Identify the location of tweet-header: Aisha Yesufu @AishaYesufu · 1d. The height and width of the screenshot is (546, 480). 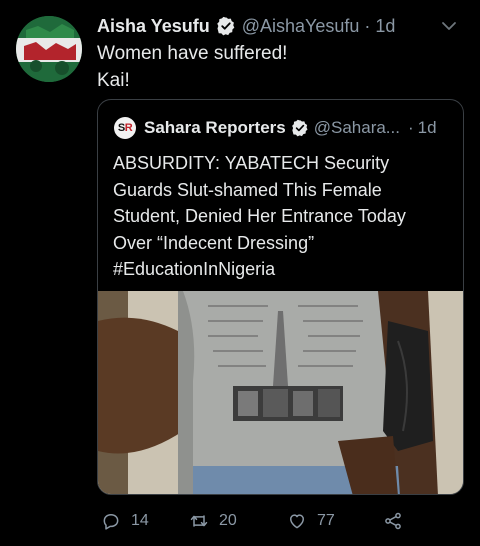
(246, 26).